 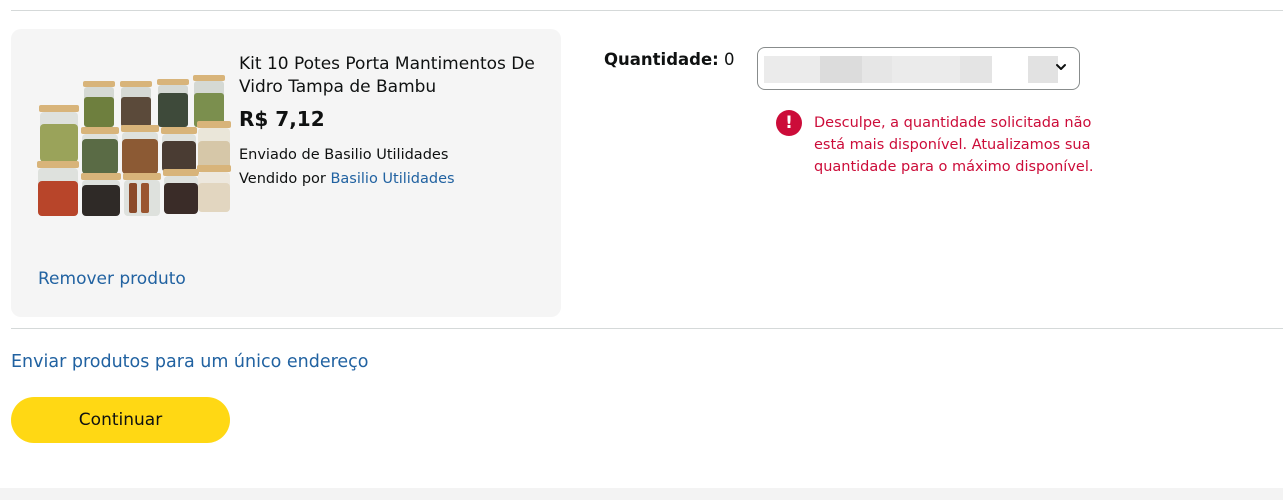 I want to click on quantity-label-text: Quantidade:, so click(x=661, y=59).